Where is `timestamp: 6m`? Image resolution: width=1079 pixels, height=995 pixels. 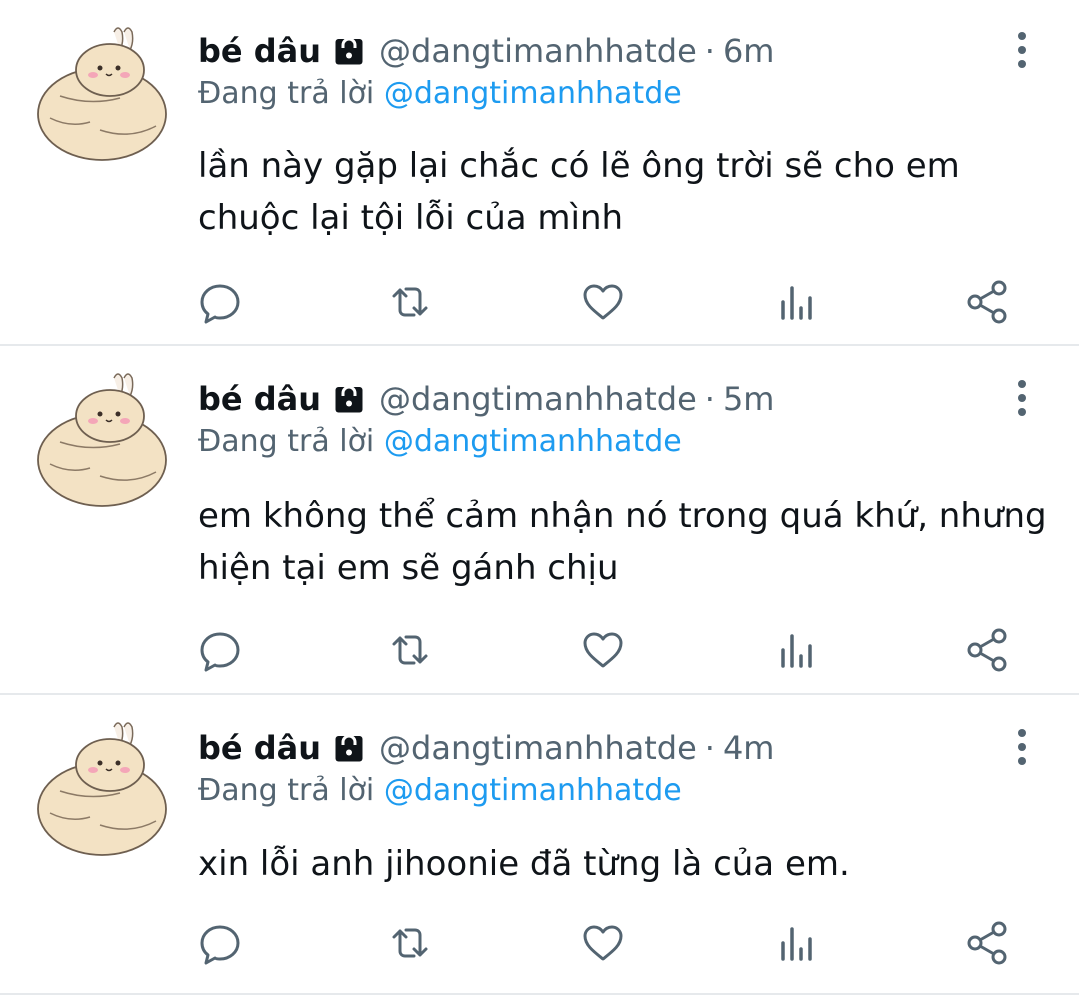 timestamp: 6m is located at coordinates (749, 51).